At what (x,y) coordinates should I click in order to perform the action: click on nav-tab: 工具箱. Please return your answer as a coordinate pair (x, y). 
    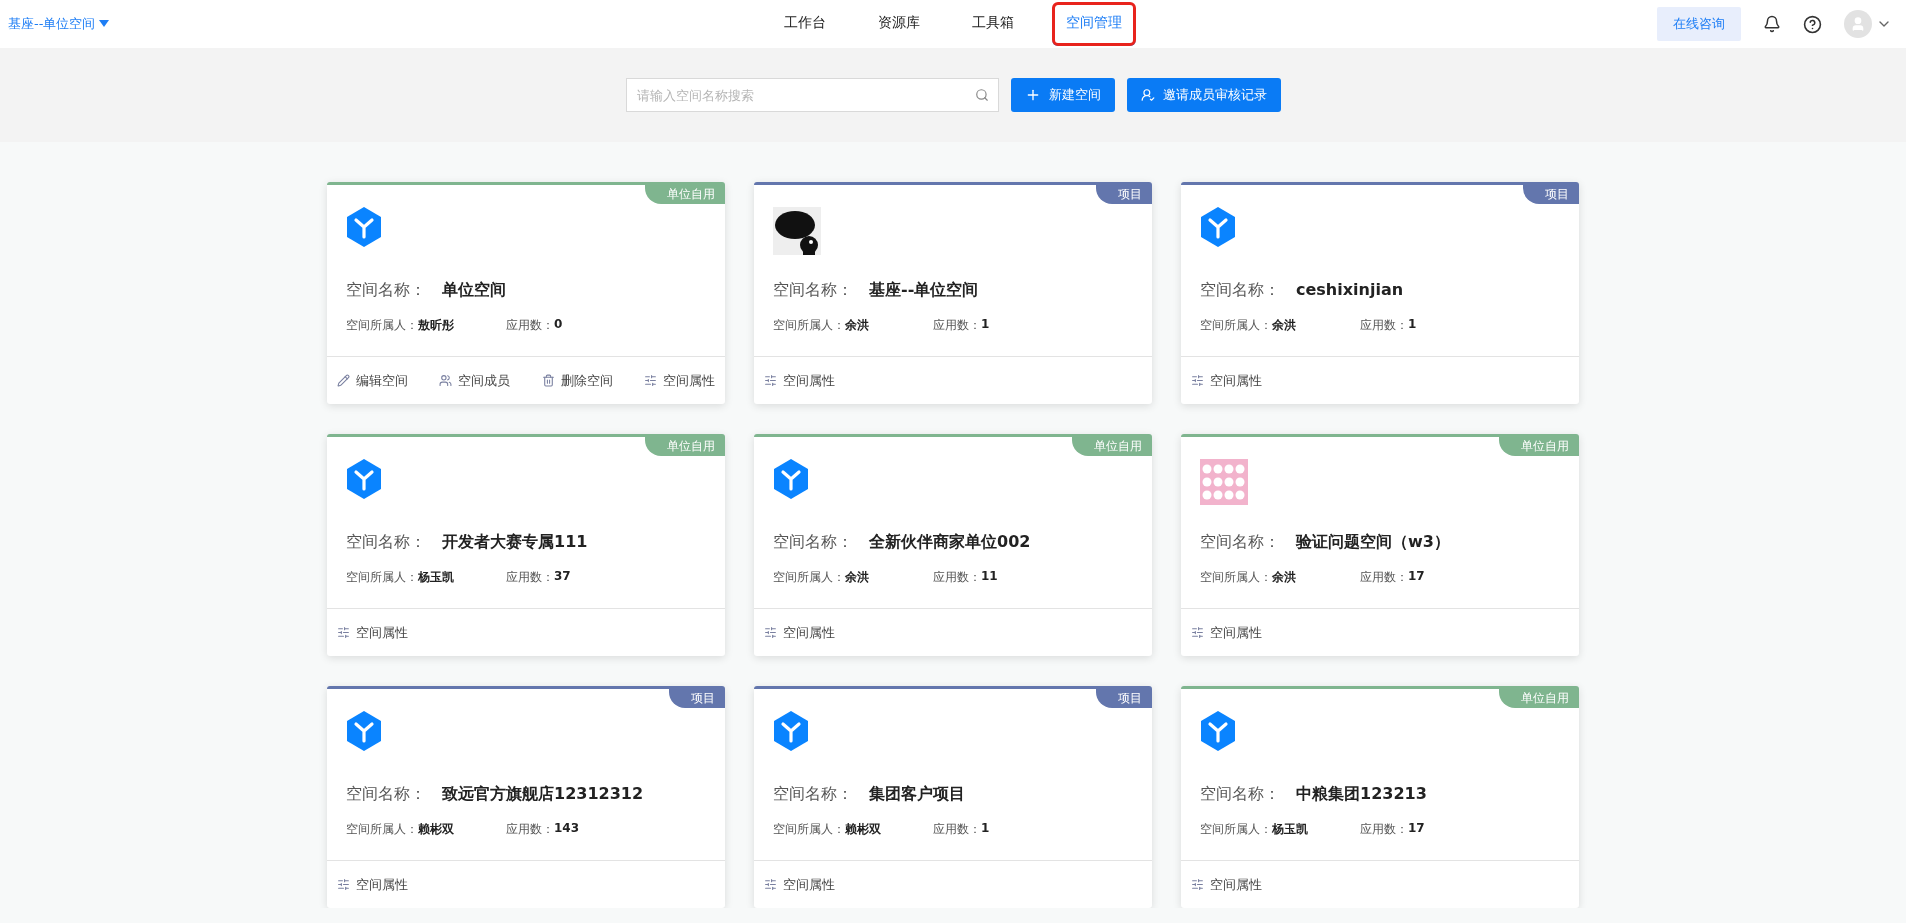
    Looking at the image, I should click on (993, 24).